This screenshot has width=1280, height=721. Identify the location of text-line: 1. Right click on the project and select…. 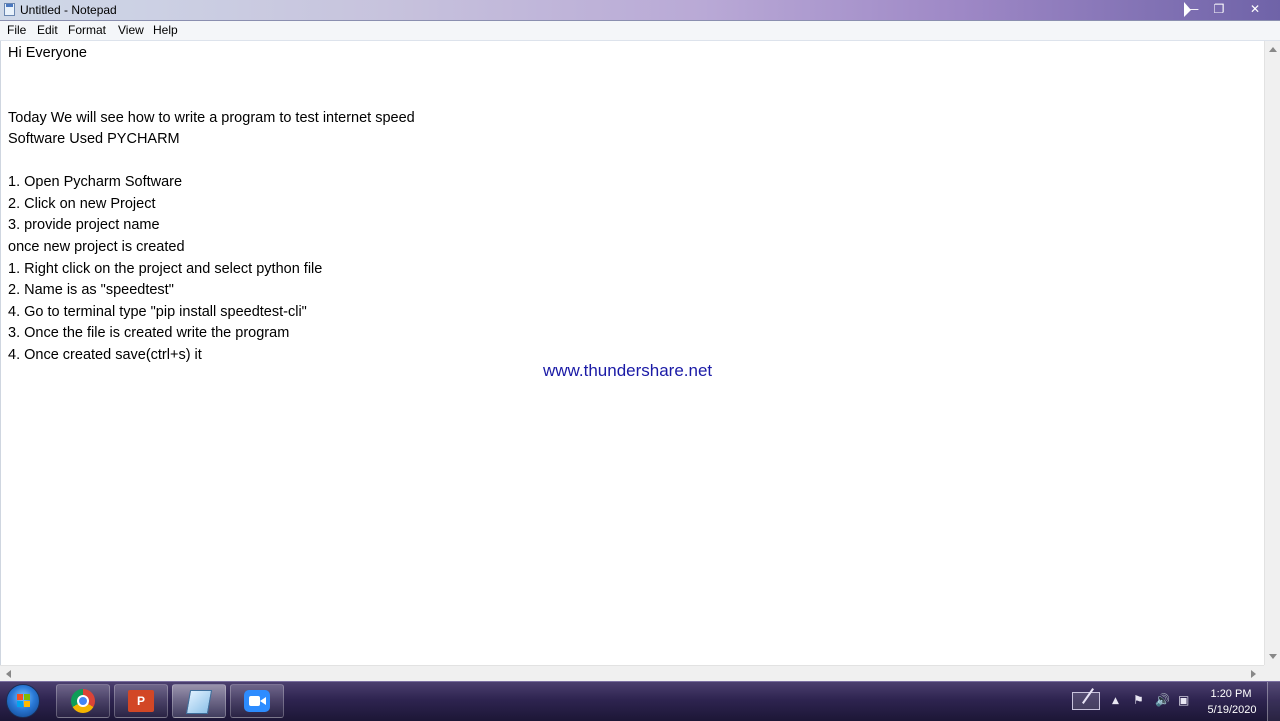
(165, 269).